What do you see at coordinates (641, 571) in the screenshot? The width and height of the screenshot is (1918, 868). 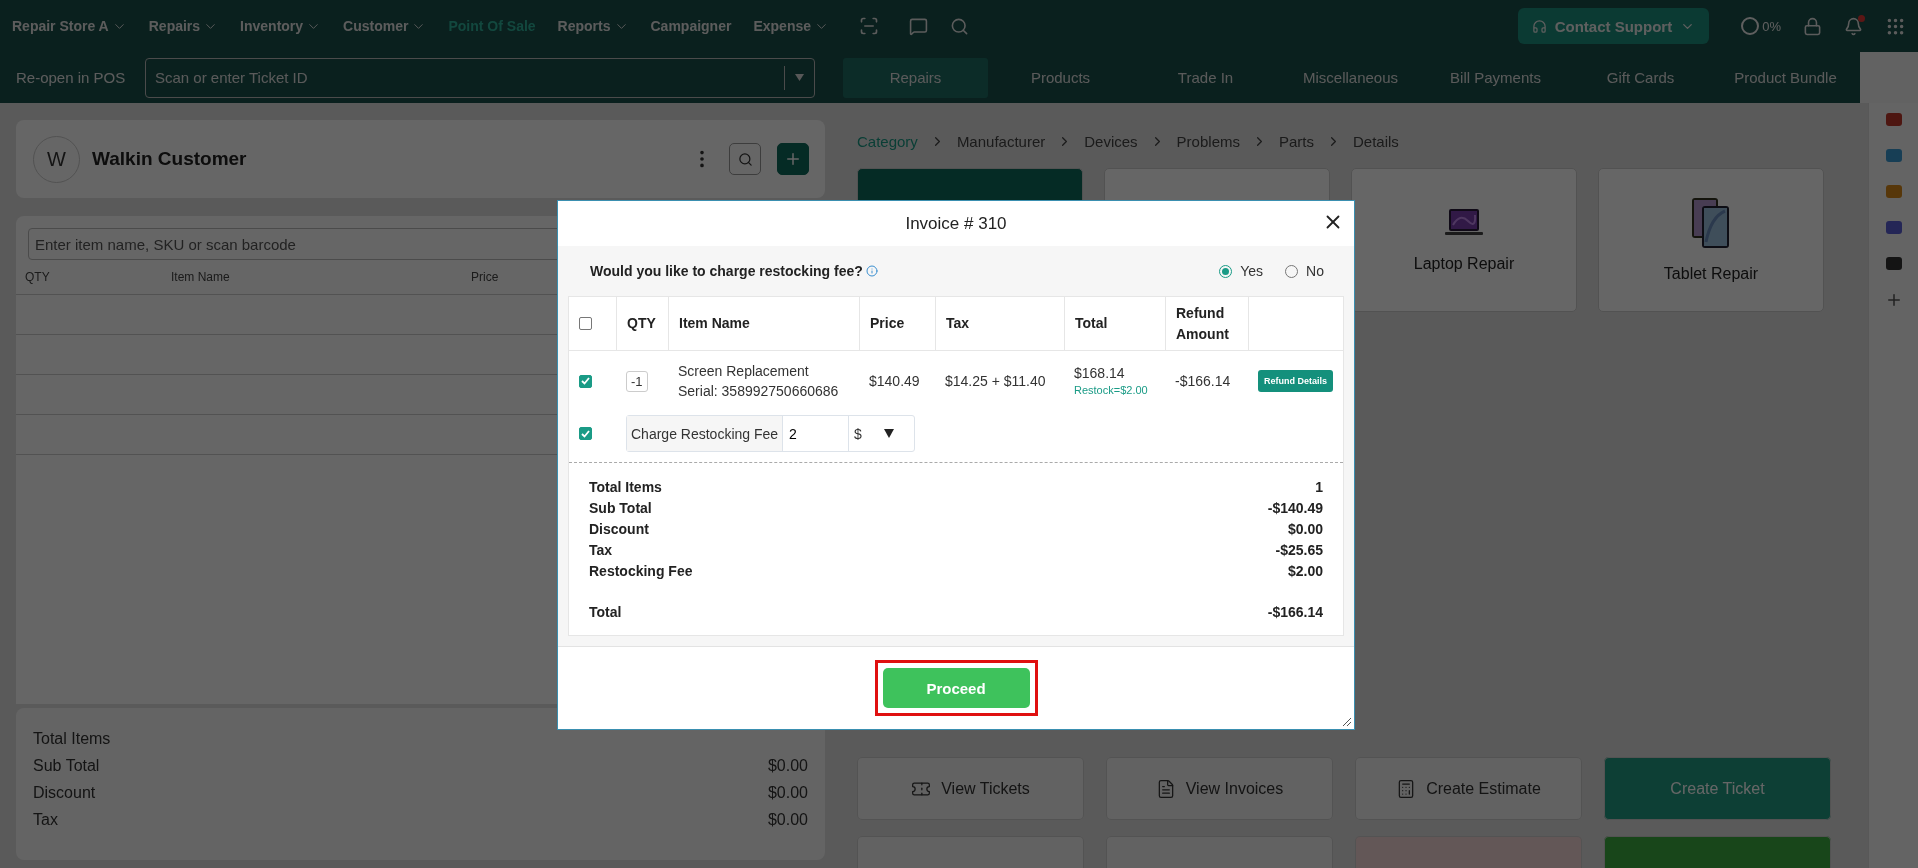 I see `summary-label: Restocking Fee` at bounding box center [641, 571].